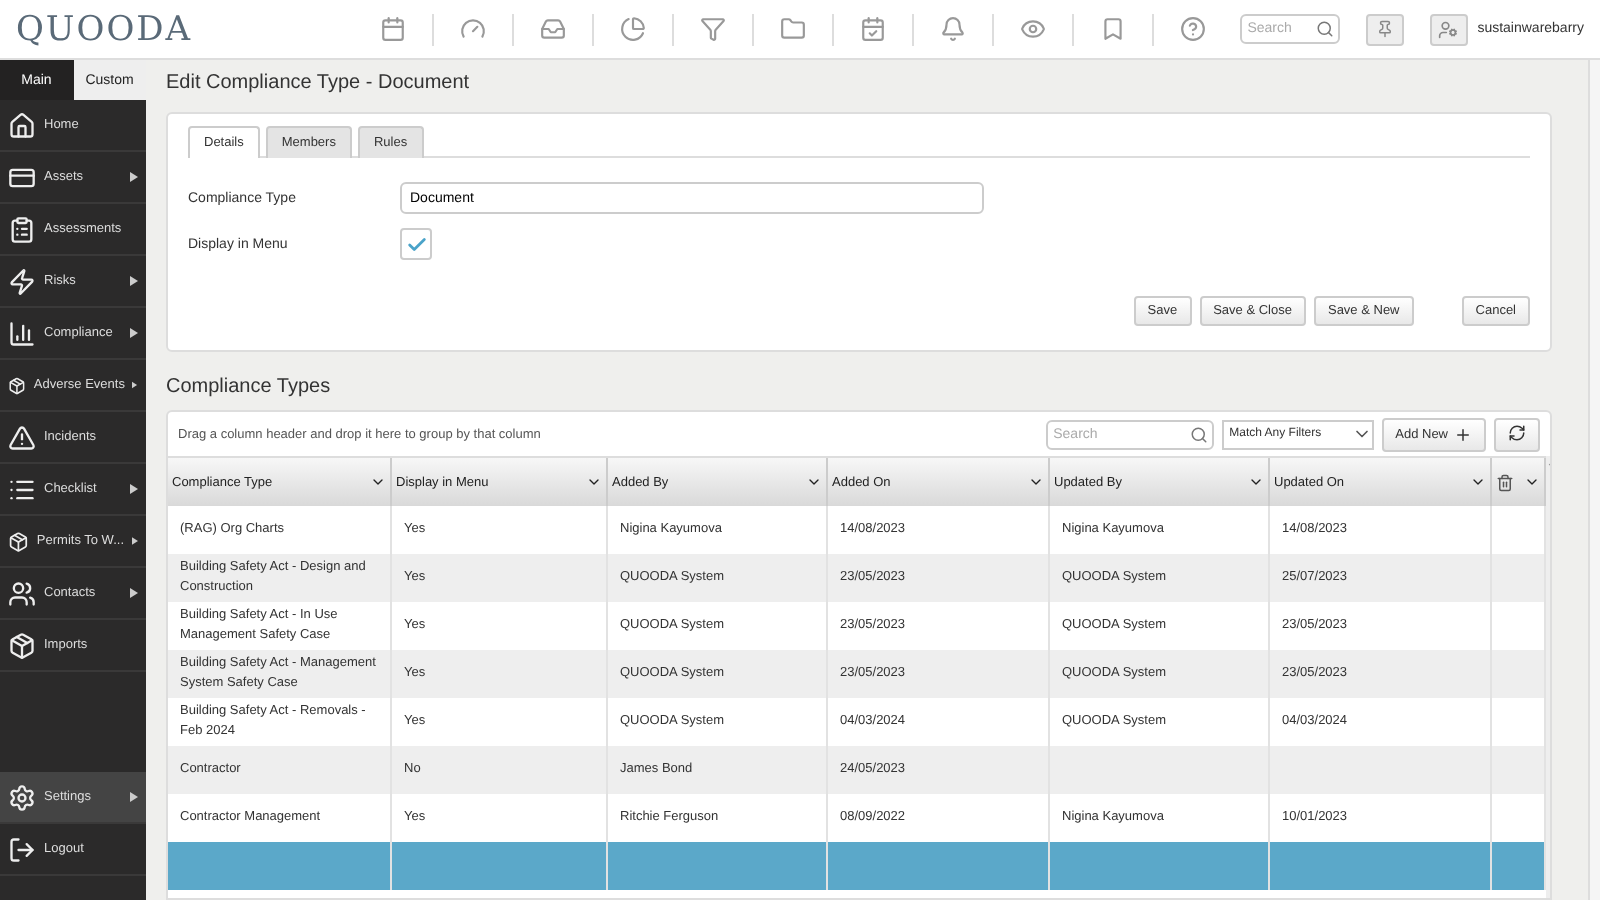 Image resolution: width=1600 pixels, height=900 pixels. I want to click on settings-icon, so click(22, 797).